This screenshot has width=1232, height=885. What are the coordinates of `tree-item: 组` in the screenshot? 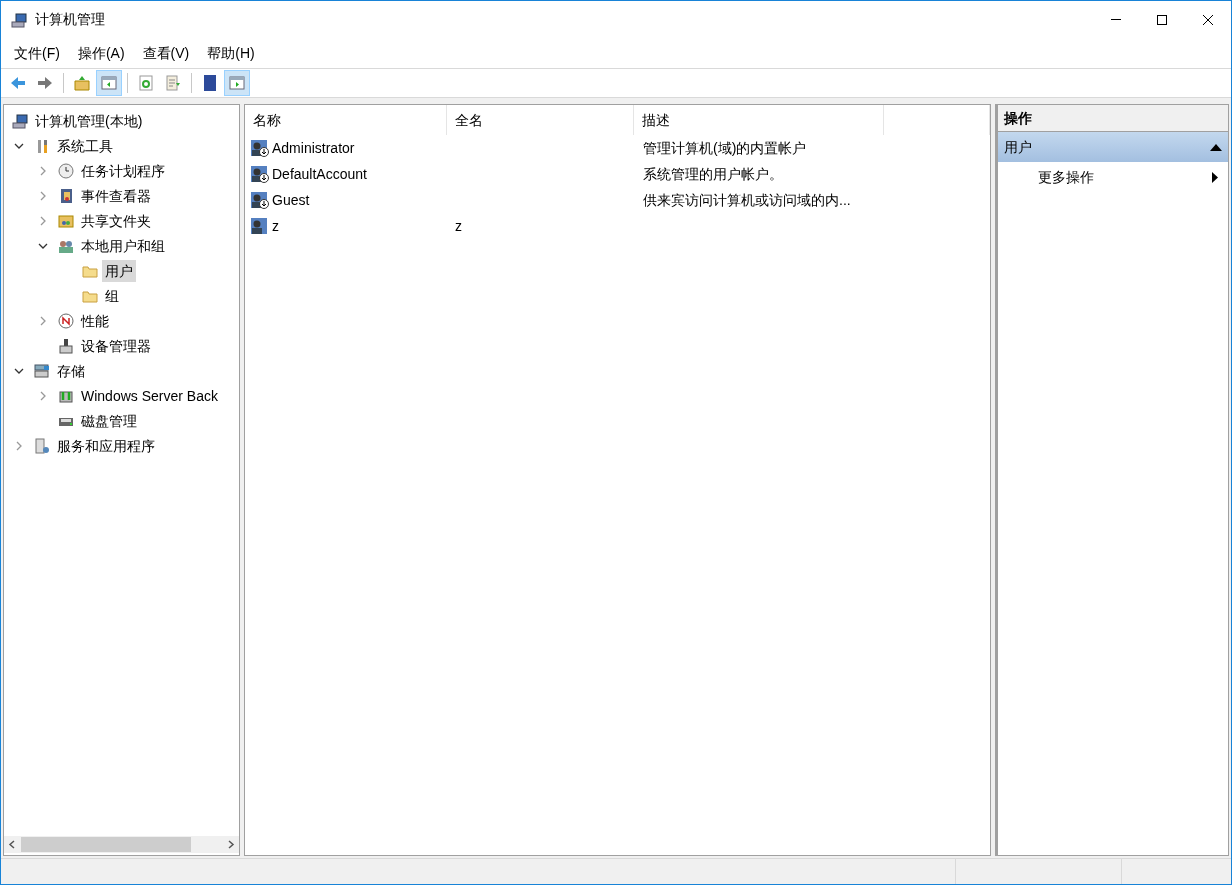 It's located at (112, 295).